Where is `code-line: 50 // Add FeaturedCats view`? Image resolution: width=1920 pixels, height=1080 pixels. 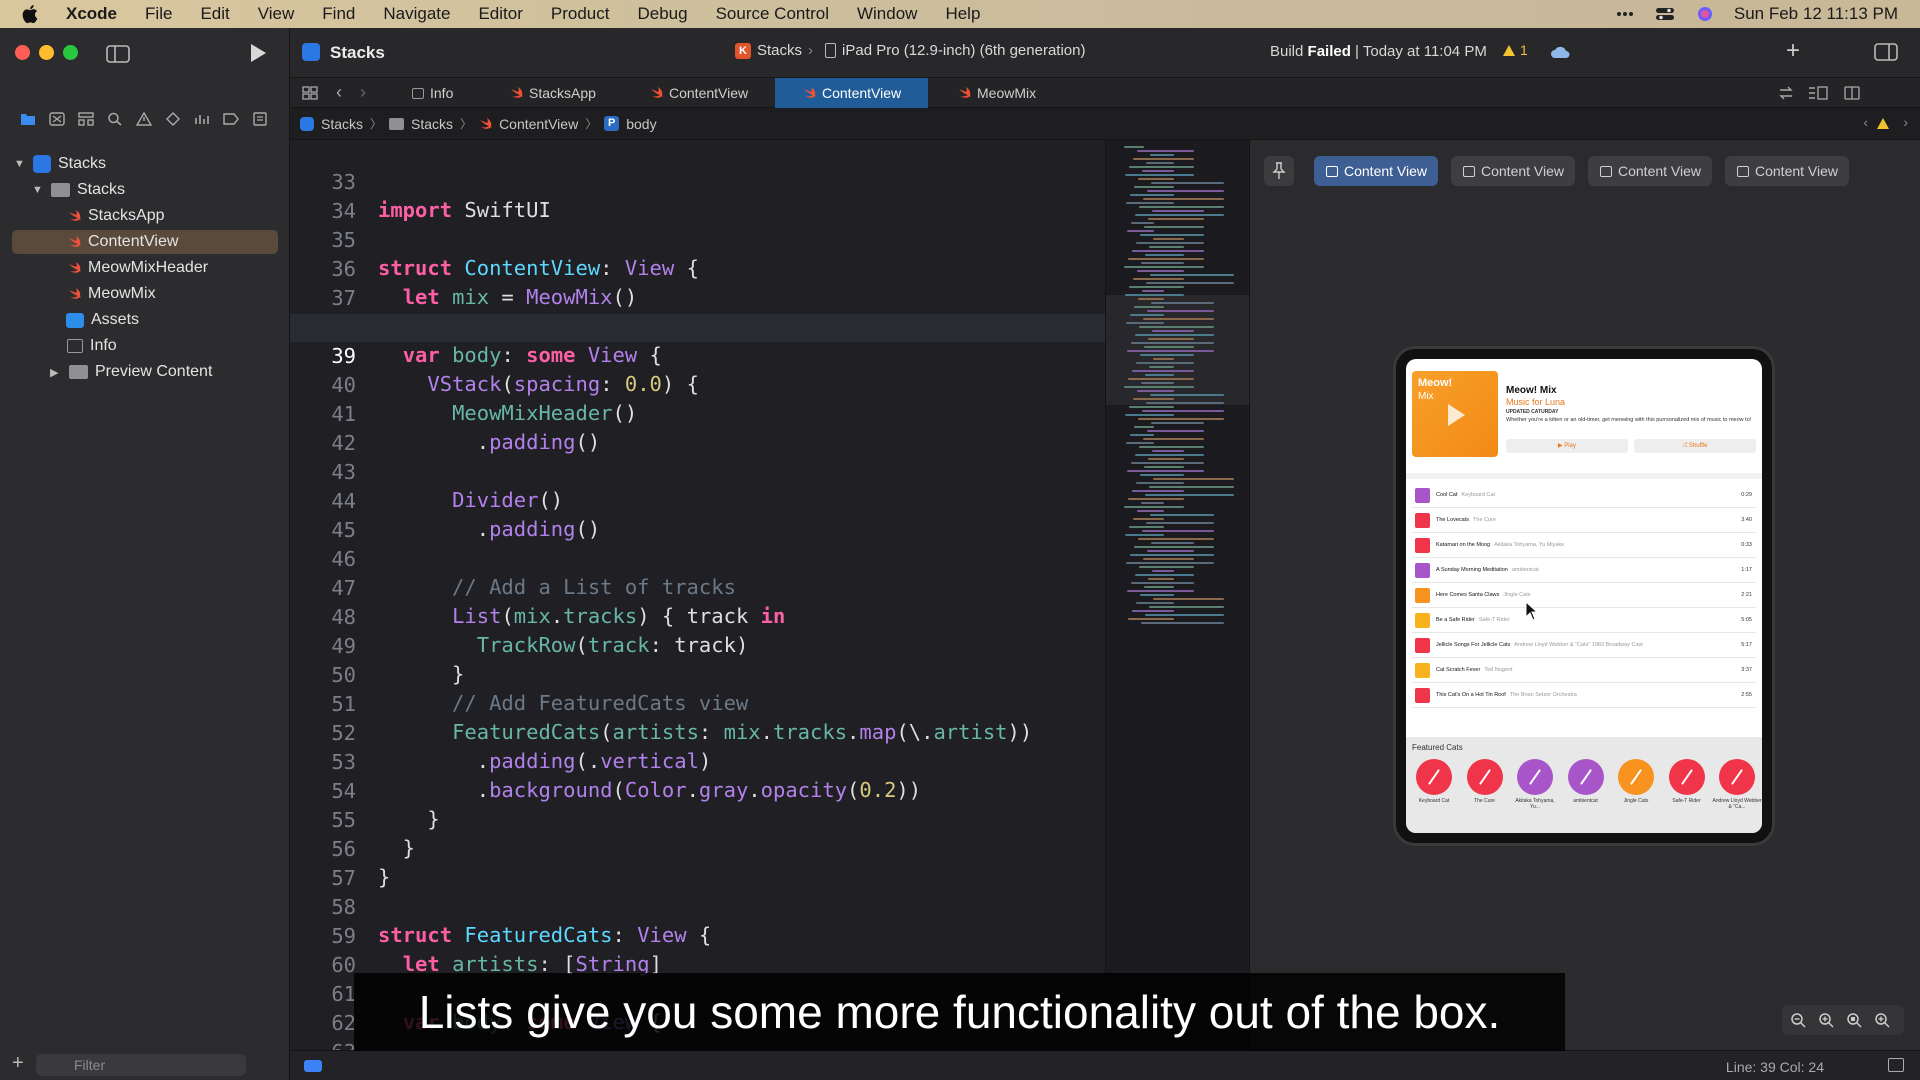
code-line: 50 // Add FeaturedCats view is located at coordinates (697, 674).